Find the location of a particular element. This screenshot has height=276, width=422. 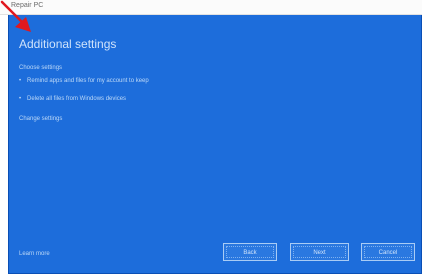

next-button: Next is located at coordinates (319, 252).